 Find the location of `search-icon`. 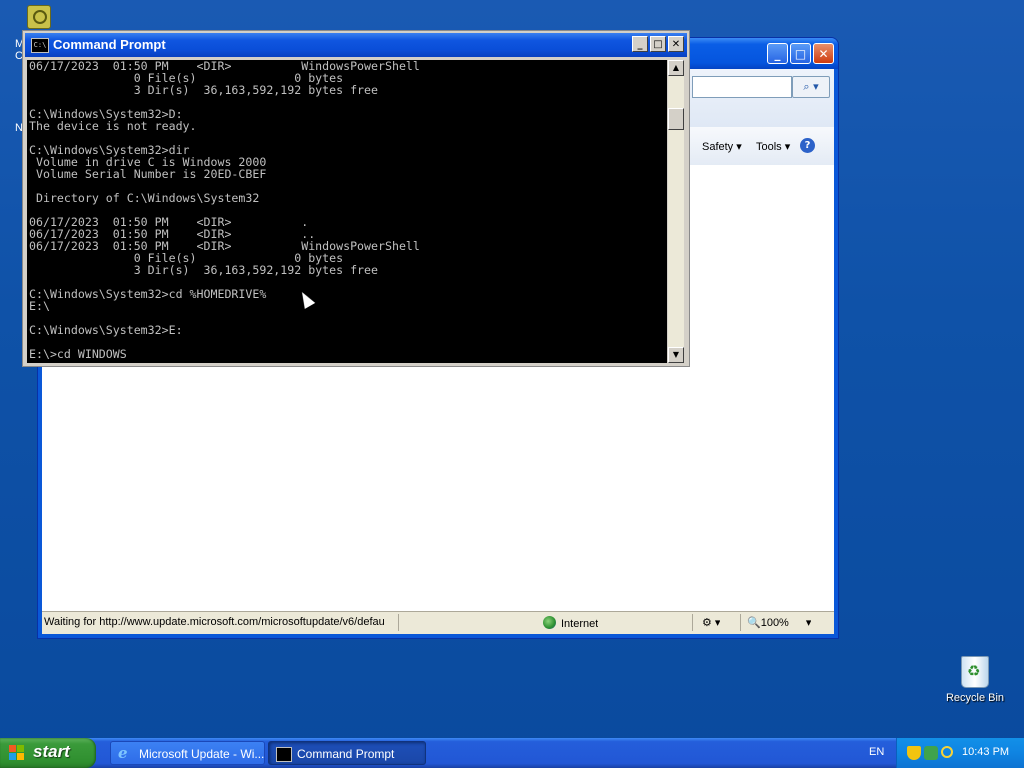

search-icon is located at coordinates (947, 752).